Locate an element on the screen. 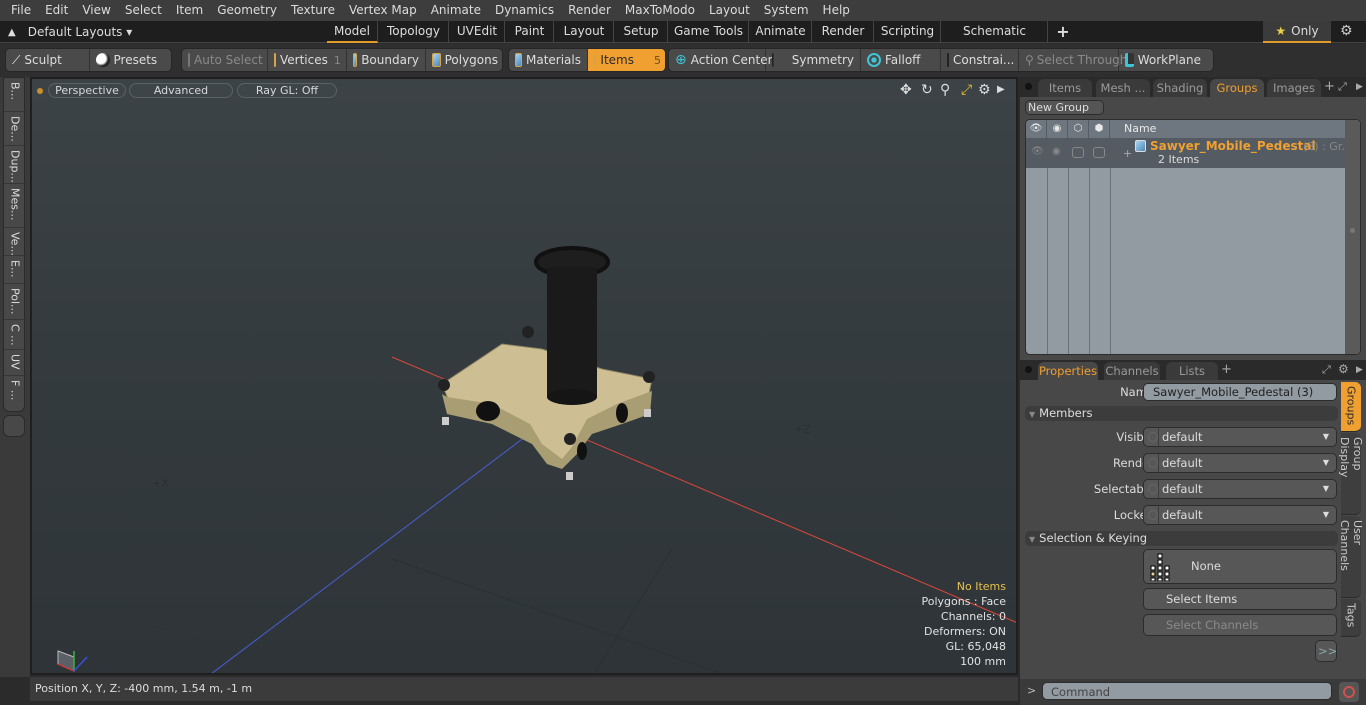  tab-model: Model is located at coordinates (352, 32).